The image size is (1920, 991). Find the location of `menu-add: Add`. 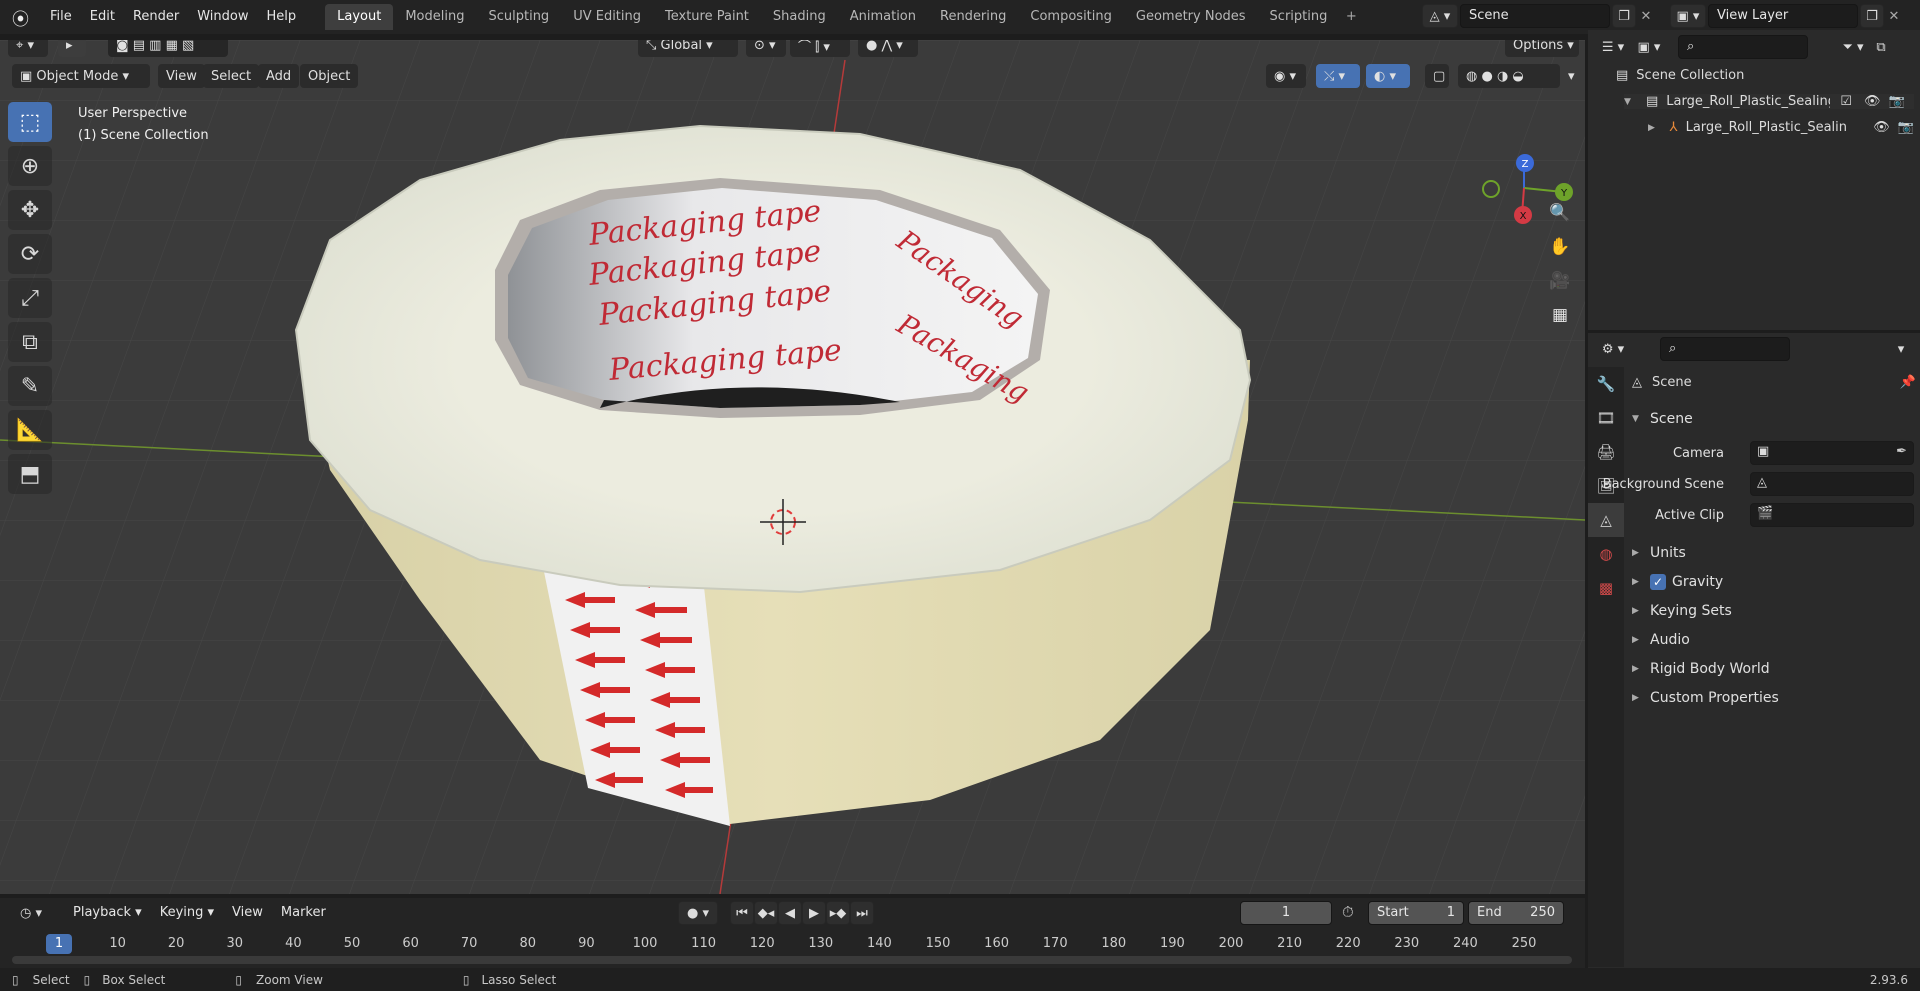

menu-add: Add is located at coordinates (279, 76).